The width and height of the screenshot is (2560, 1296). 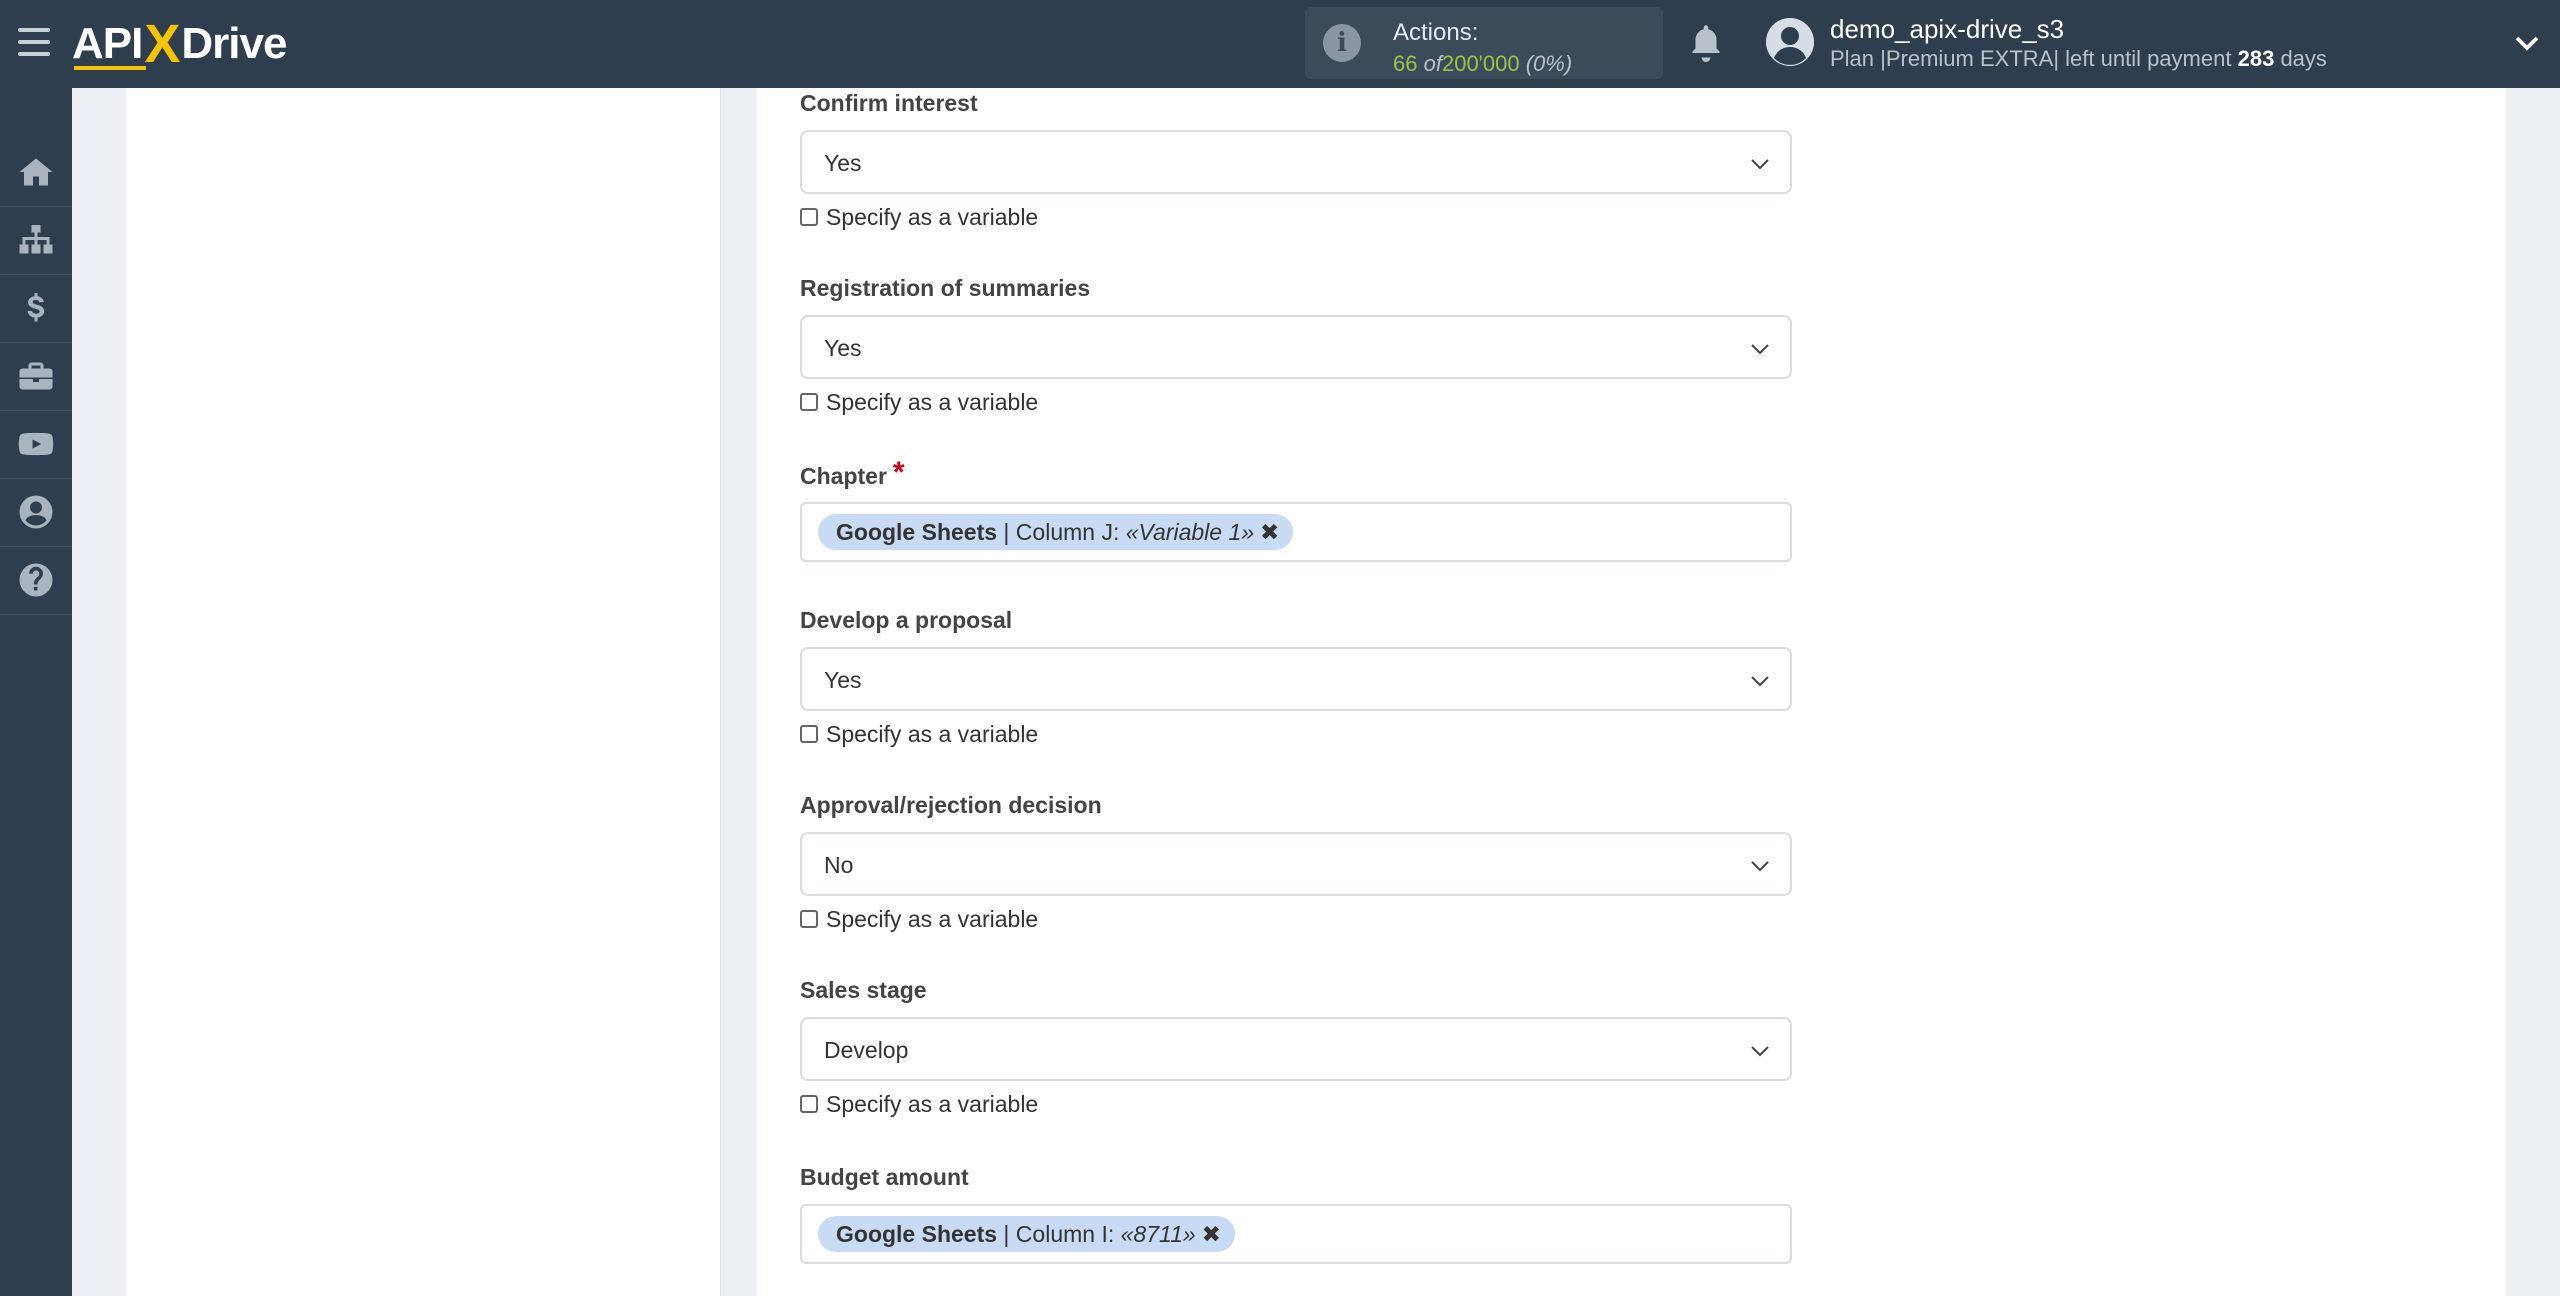 I want to click on sidebar, so click(x=36, y=692).